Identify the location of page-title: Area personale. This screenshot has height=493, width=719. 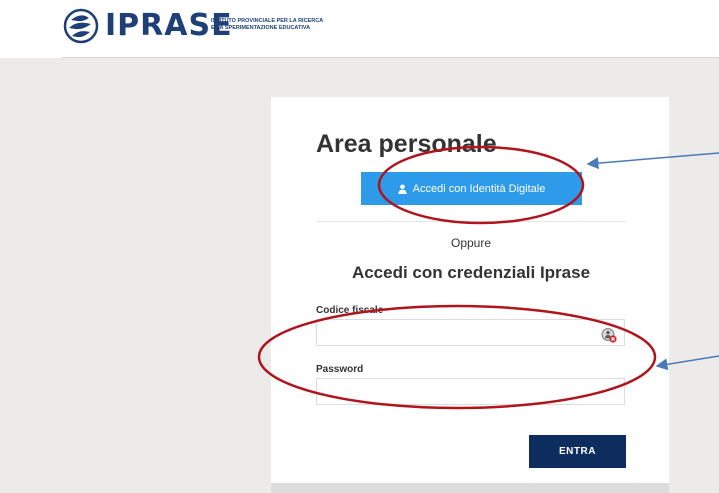
(406, 144).